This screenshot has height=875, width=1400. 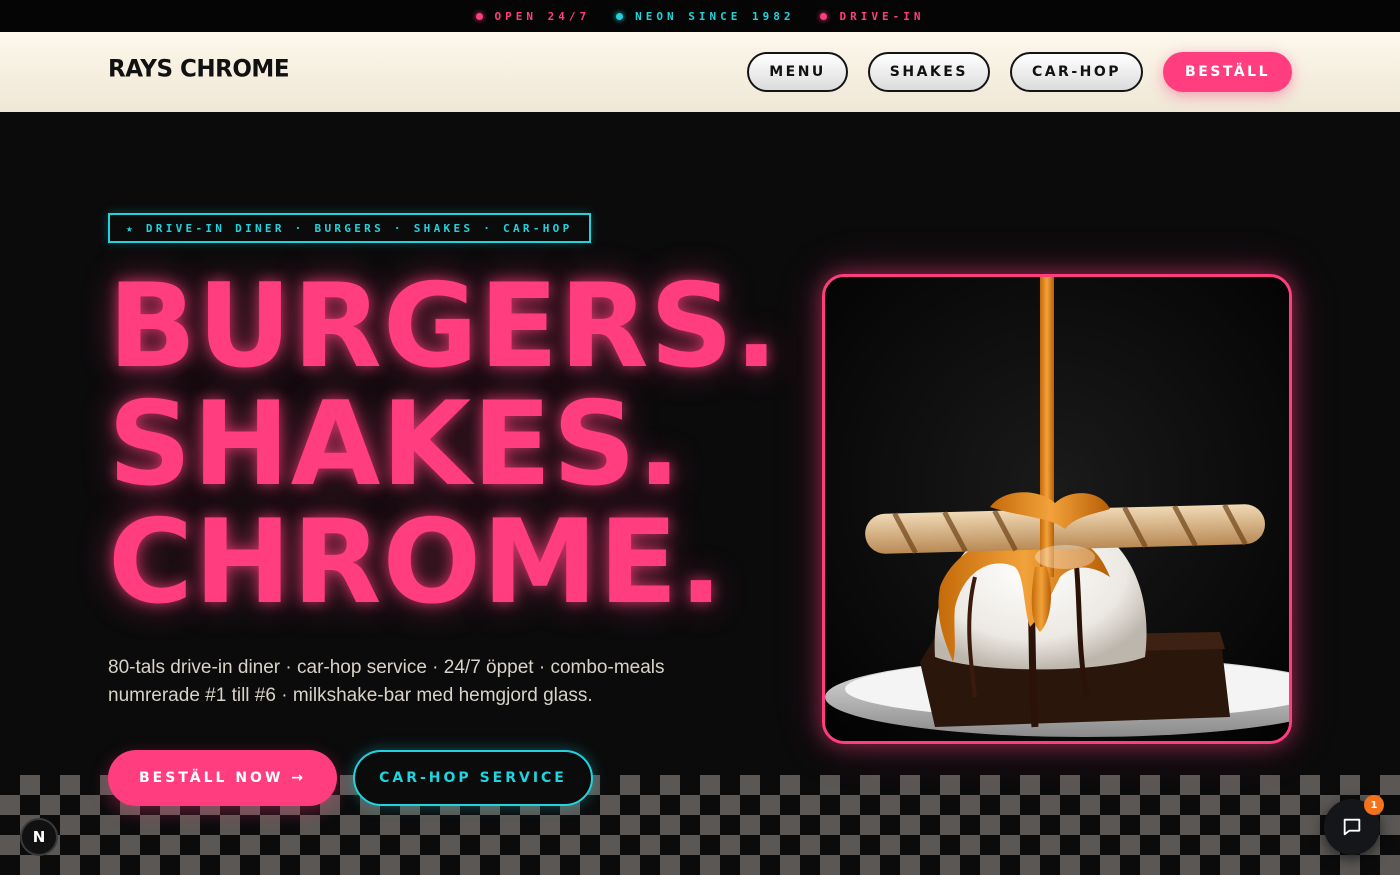 What do you see at coordinates (473, 778) in the screenshot?
I see `car-hop-service-button: CAR-HOP SERVICE` at bounding box center [473, 778].